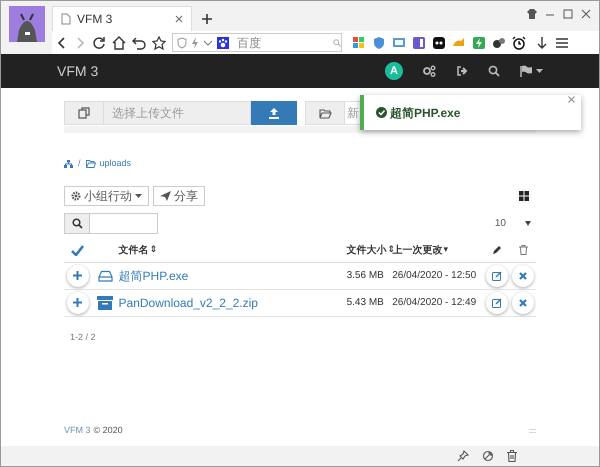 This screenshot has width=600, height=467. Describe the element at coordinates (106, 196) in the screenshot. I see `group-actions-button: 小组行动` at that location.